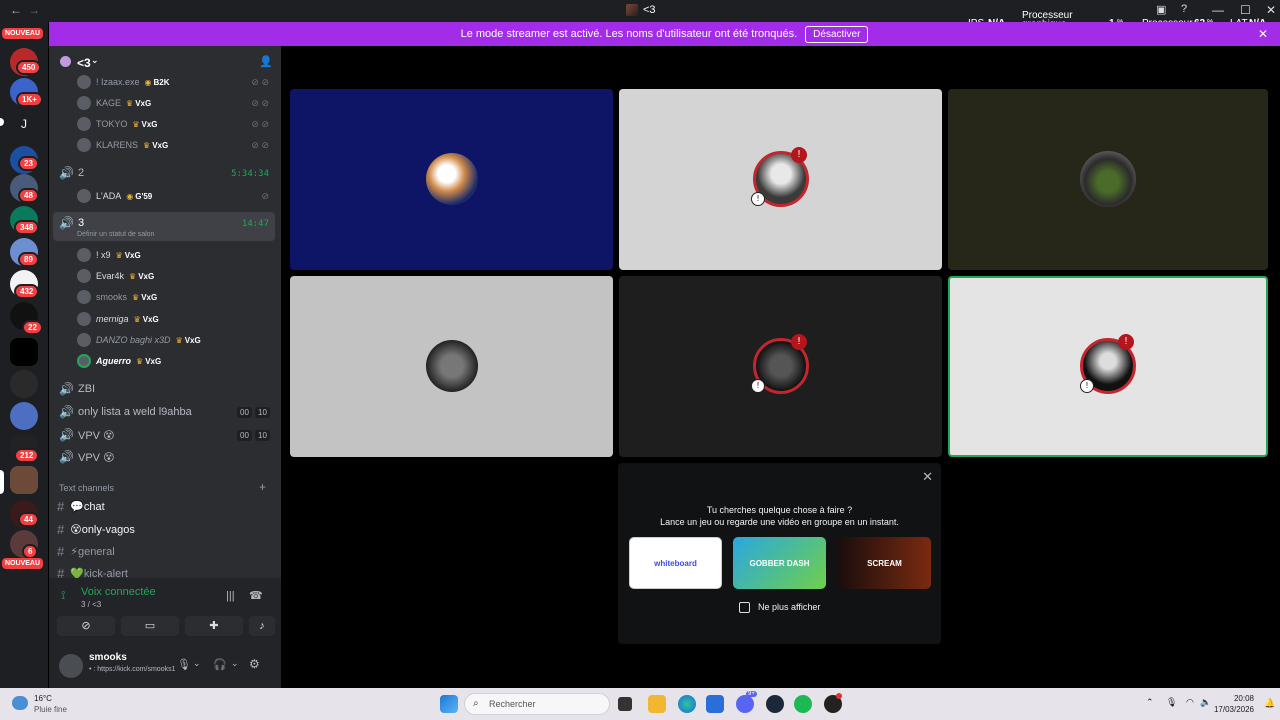  Describe the element at coordinates (1218, 10) in the screenshot. I see `minimize-button: —` at that location.